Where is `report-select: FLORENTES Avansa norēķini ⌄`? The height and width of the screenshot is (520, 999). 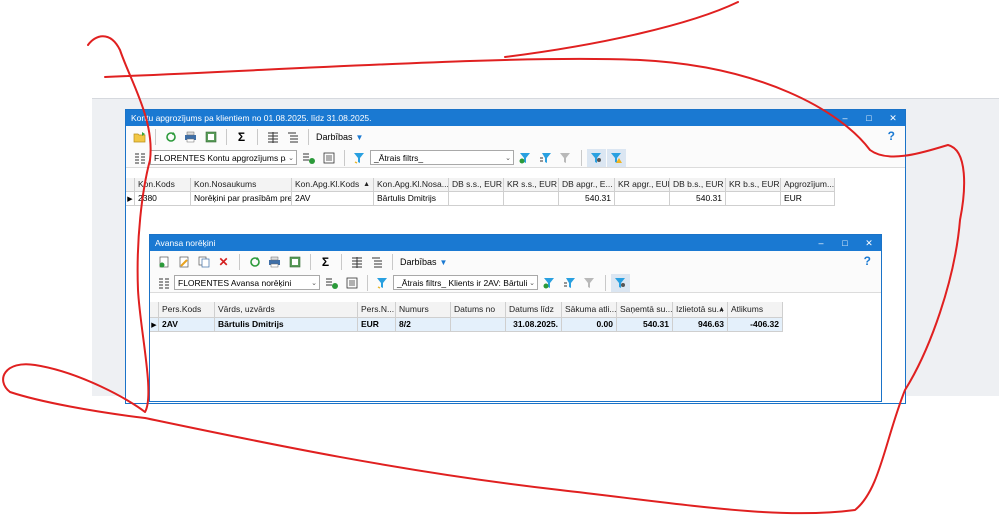
report-select: FLORENTES Avansa norēķini ⌄ is located at coordinates (247, 282).